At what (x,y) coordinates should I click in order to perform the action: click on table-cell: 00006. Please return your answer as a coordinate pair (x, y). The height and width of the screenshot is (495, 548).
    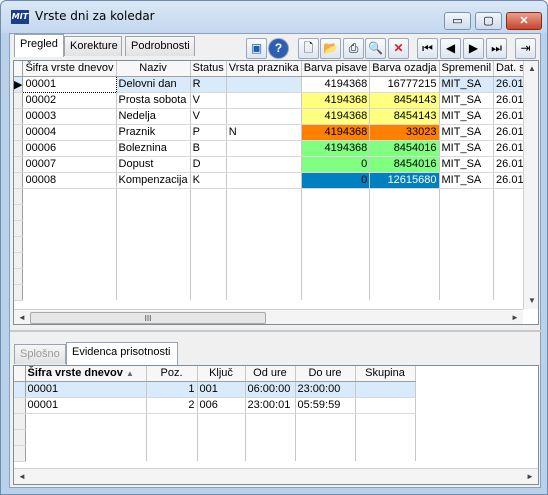
    Looking at the image, I should click on (69, 148).